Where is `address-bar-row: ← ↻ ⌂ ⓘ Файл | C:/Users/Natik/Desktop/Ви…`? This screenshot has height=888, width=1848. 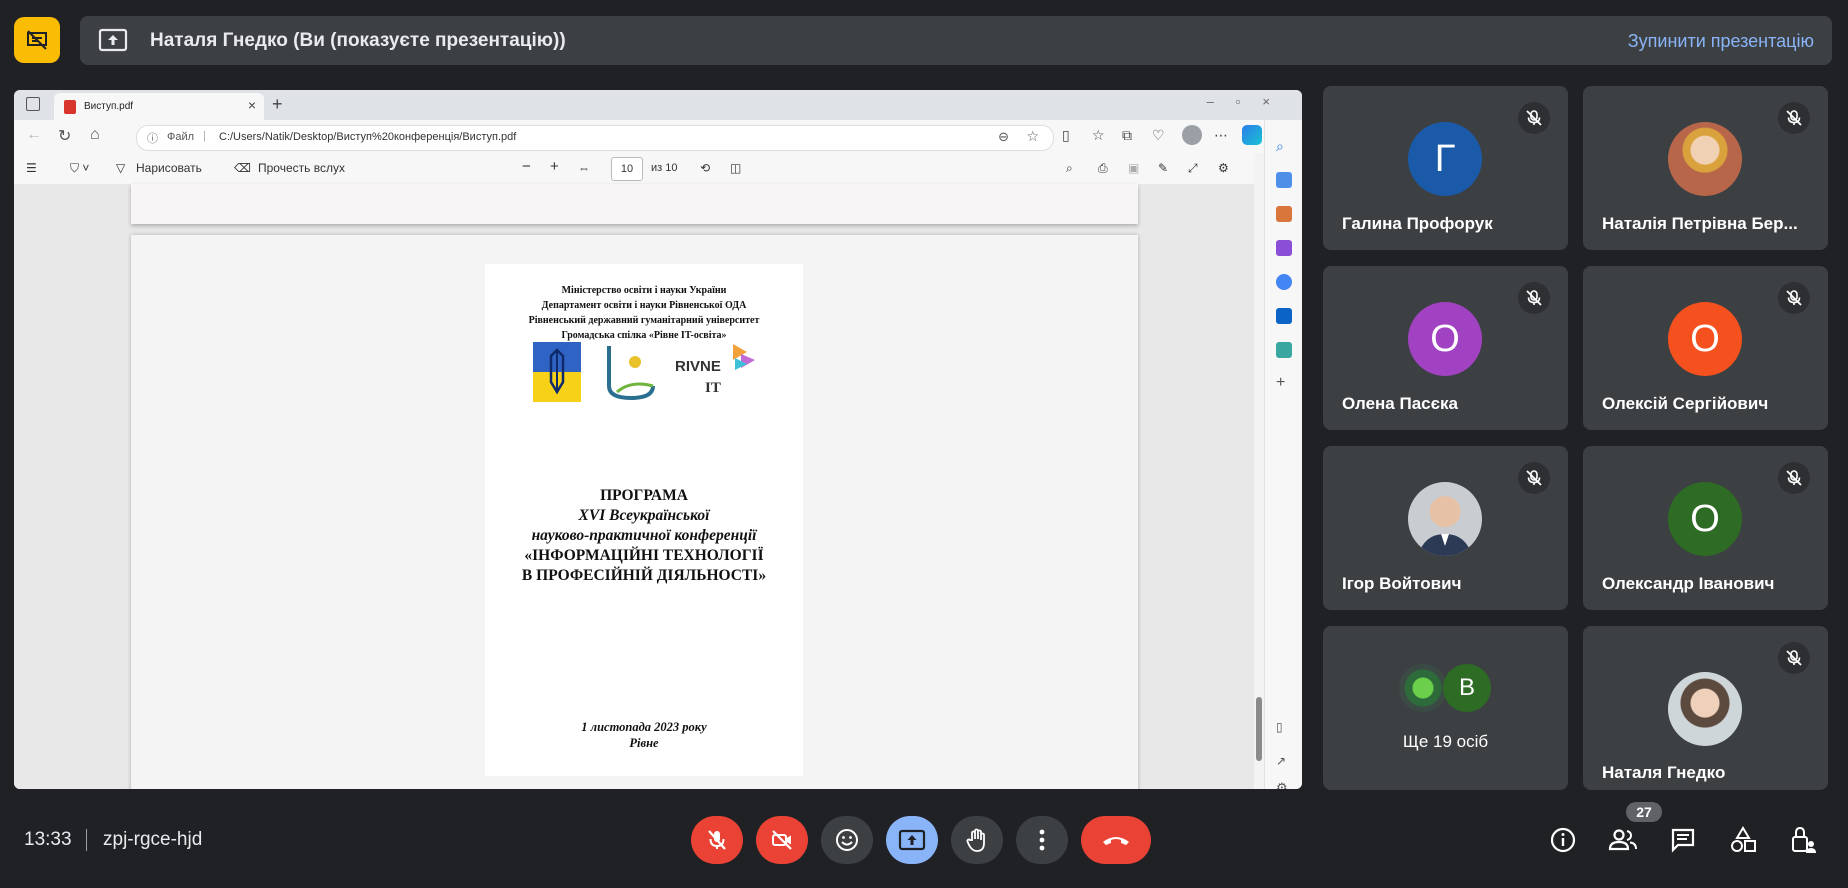 address-bar-row: ← ↻ ⌂ ⓘ Файл | C:/Users/Natik/Desktop/Ви… is located at coordinates (658, 136).